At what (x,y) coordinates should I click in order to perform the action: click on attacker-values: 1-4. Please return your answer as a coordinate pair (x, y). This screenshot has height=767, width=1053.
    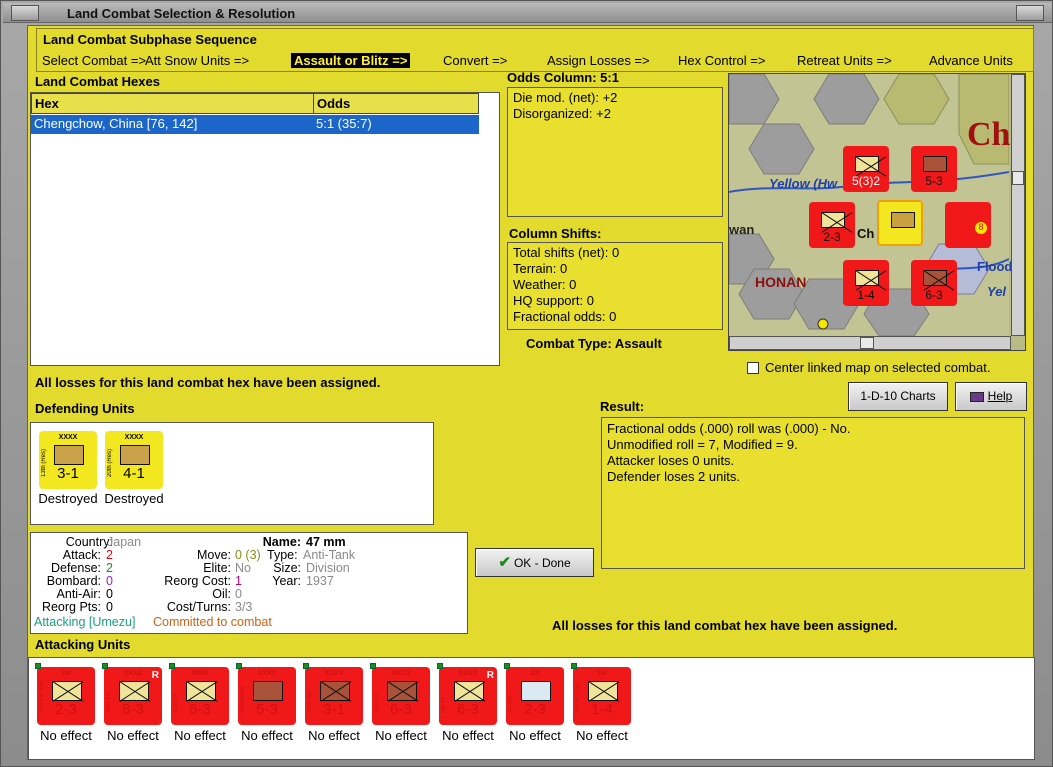
    Looking at the image, I should click on (602, 709).